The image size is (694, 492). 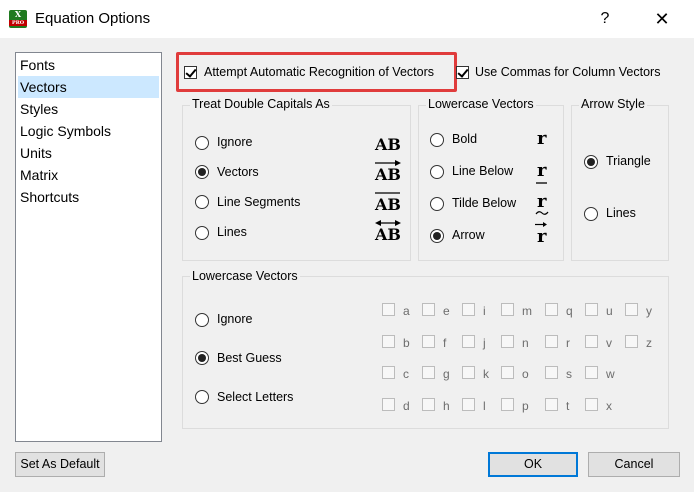 I want to click on dc-vectors-radio, so click(x=202, y=172).